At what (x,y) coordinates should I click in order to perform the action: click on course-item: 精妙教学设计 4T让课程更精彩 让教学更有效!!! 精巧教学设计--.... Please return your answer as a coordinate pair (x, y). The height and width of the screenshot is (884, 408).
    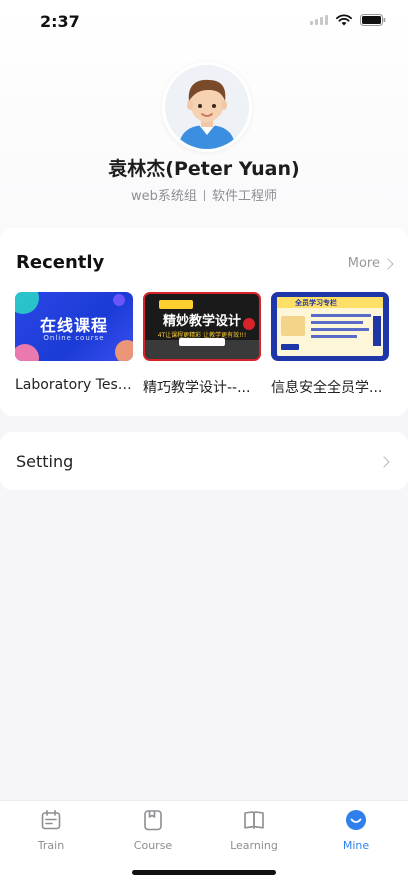
    Looking at the image, I should click on (202, 344).